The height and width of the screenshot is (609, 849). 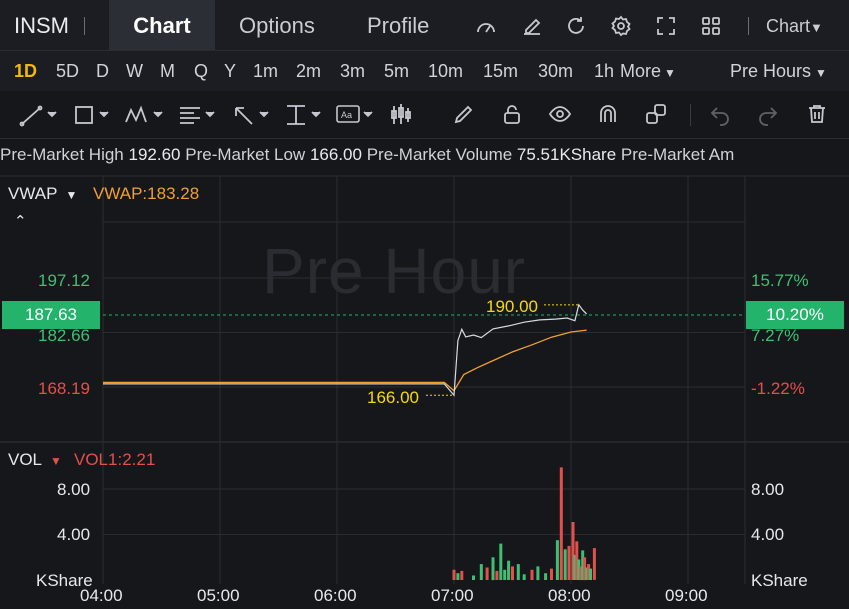 I want to click on current-price-badge: 187.63, so click(x=51, y=315).